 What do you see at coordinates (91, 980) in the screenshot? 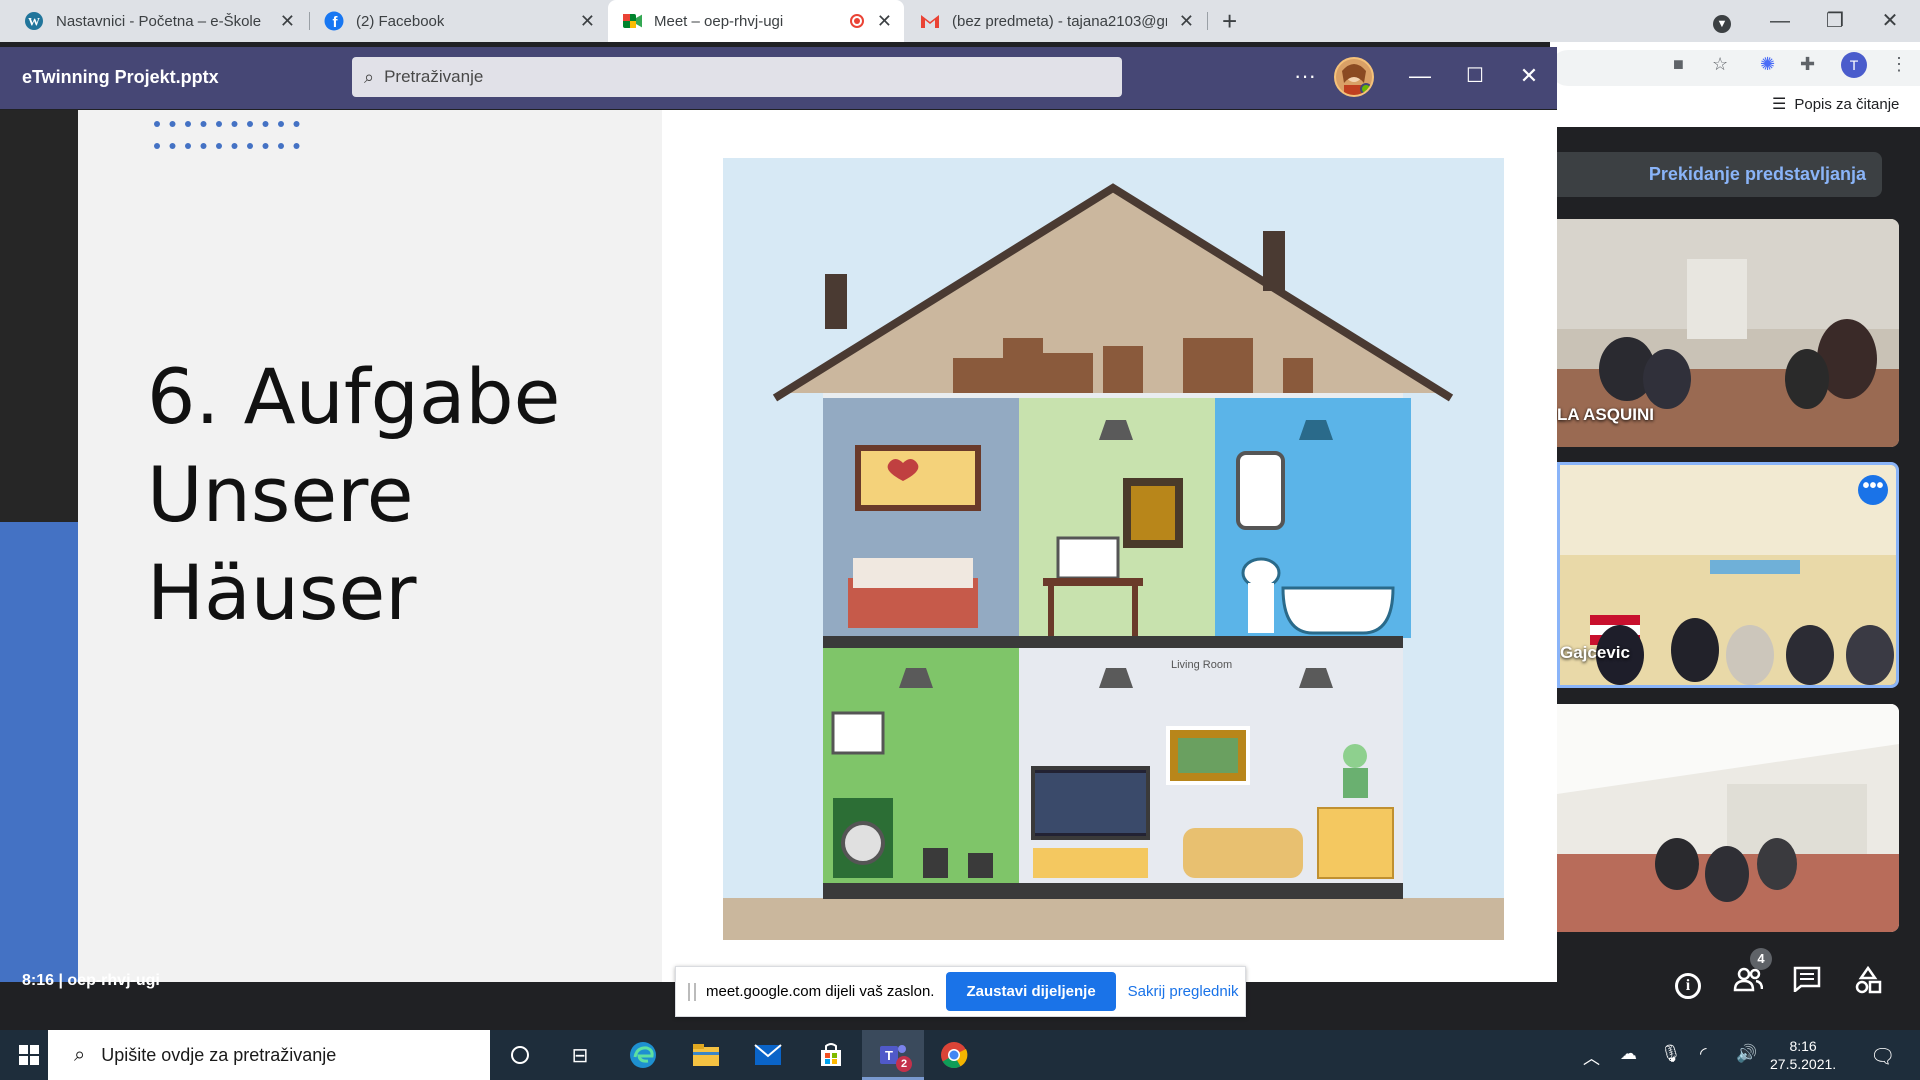
I see `meeting-info: 8:16 | oep-rhvj-ugi` at bounding box center [91, 980].